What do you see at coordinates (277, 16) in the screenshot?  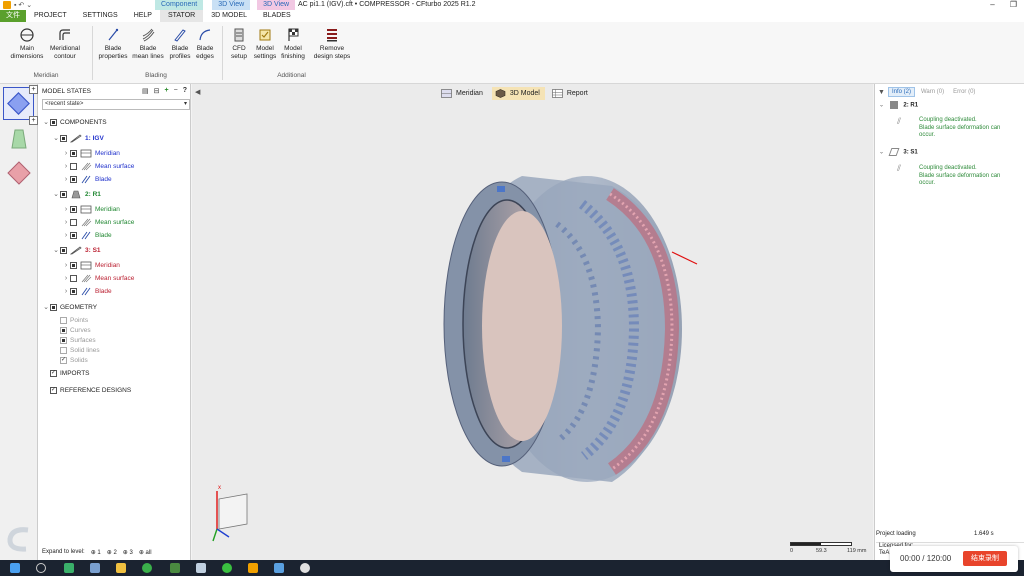 I see `menu-blades: BLADES` at bounding box center [277, 16].